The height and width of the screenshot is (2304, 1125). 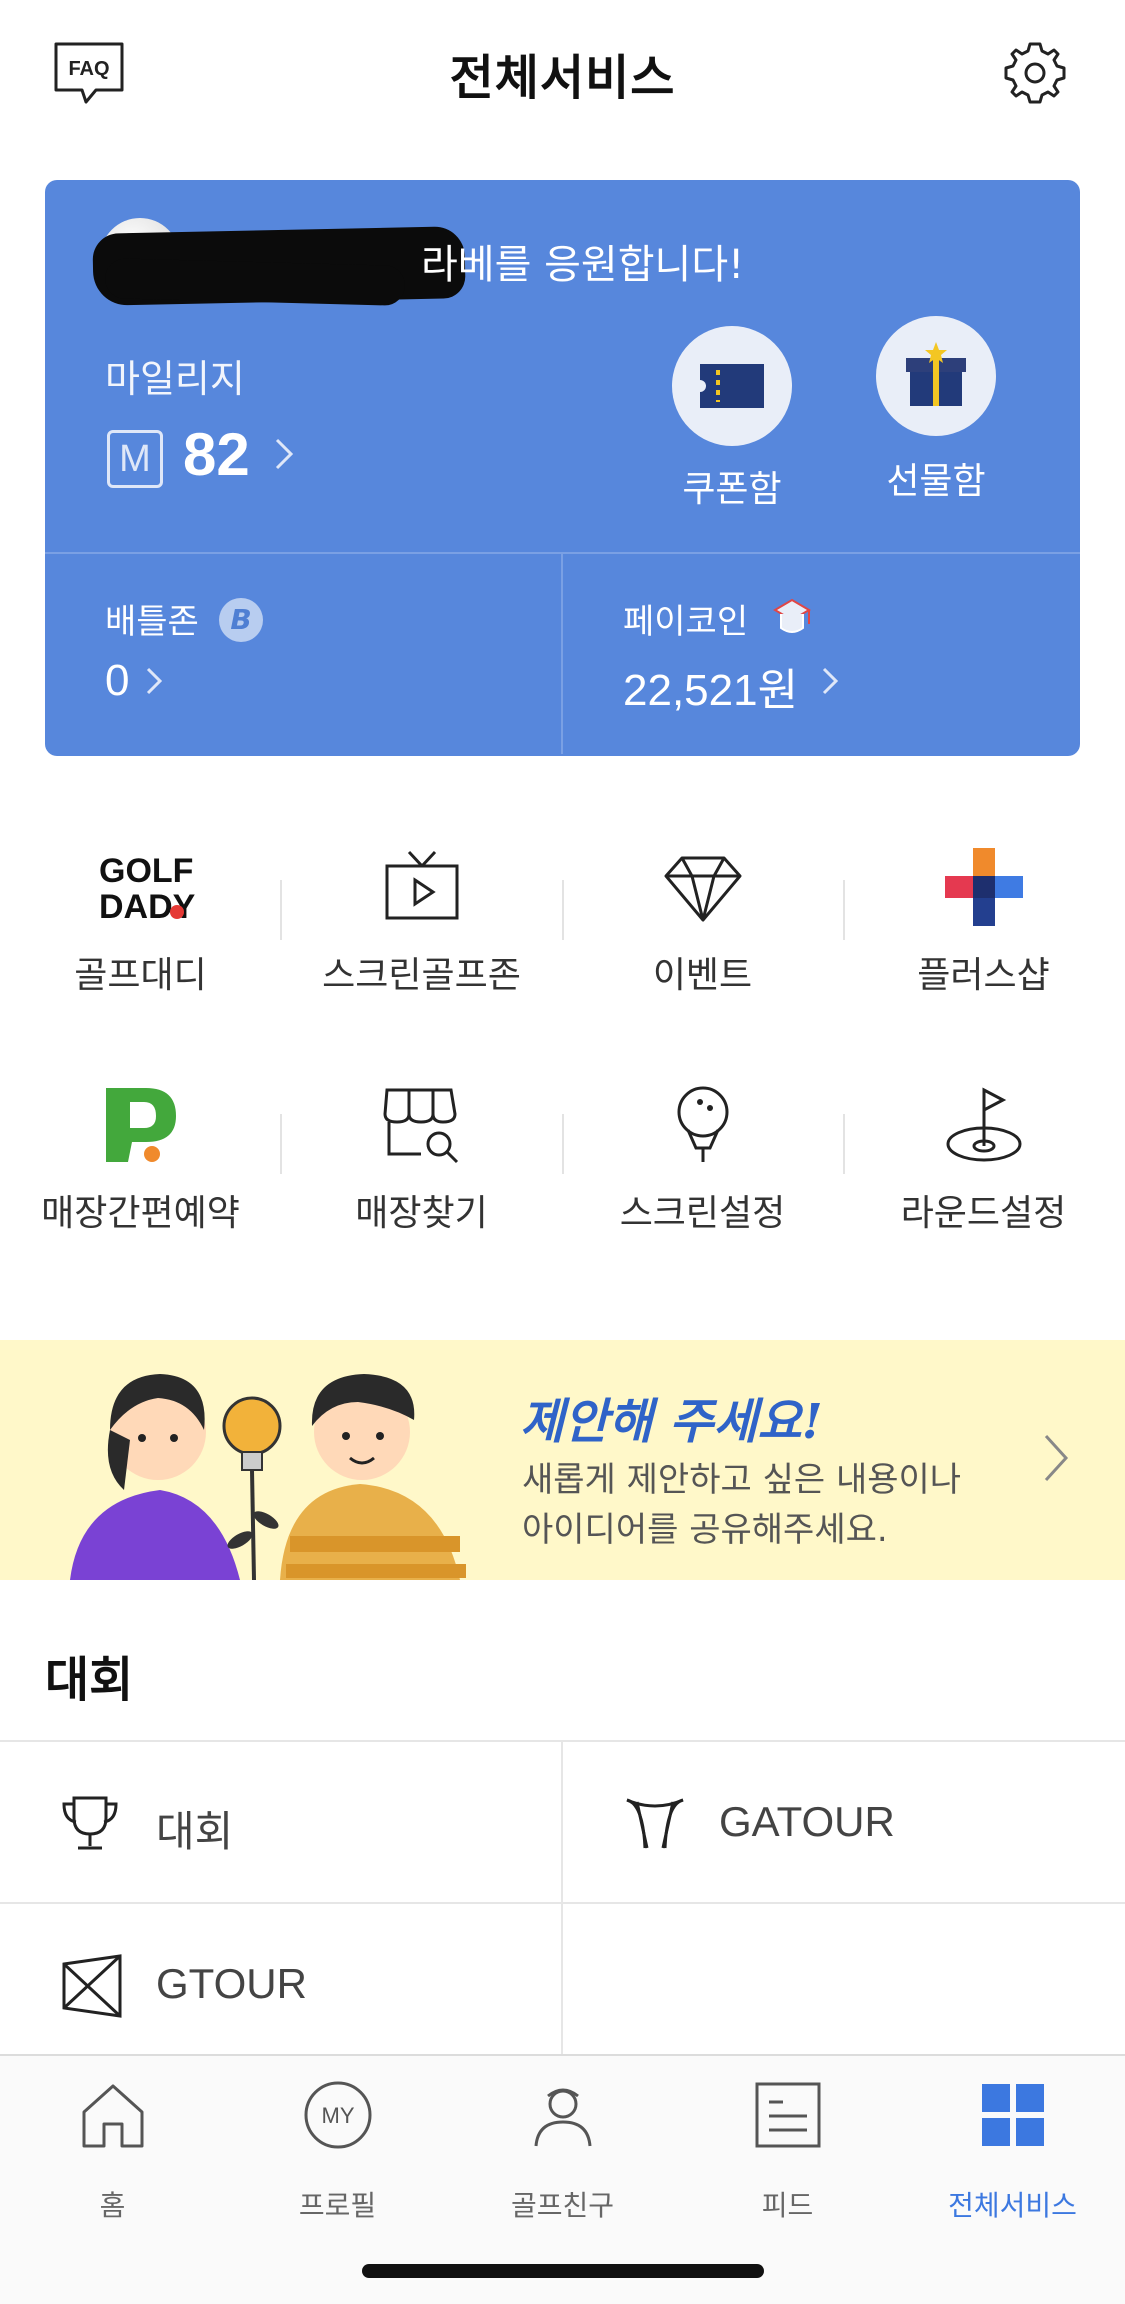 I want to click on golfdaddy-logo: GOLF DADY, so click(x=147, y=889).